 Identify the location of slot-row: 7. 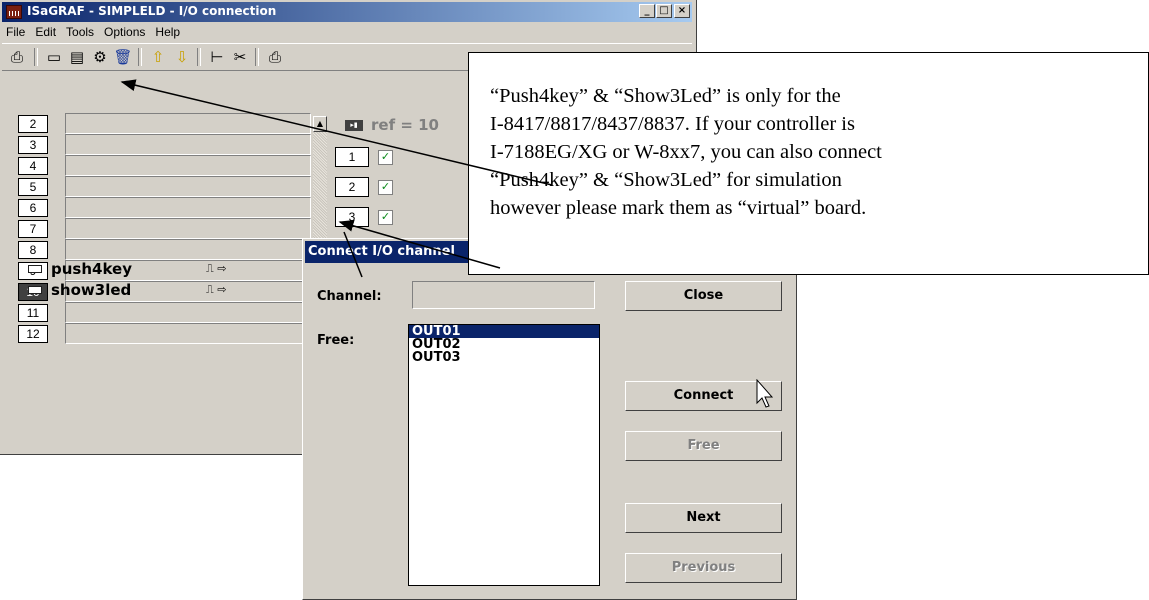
(163, 228).